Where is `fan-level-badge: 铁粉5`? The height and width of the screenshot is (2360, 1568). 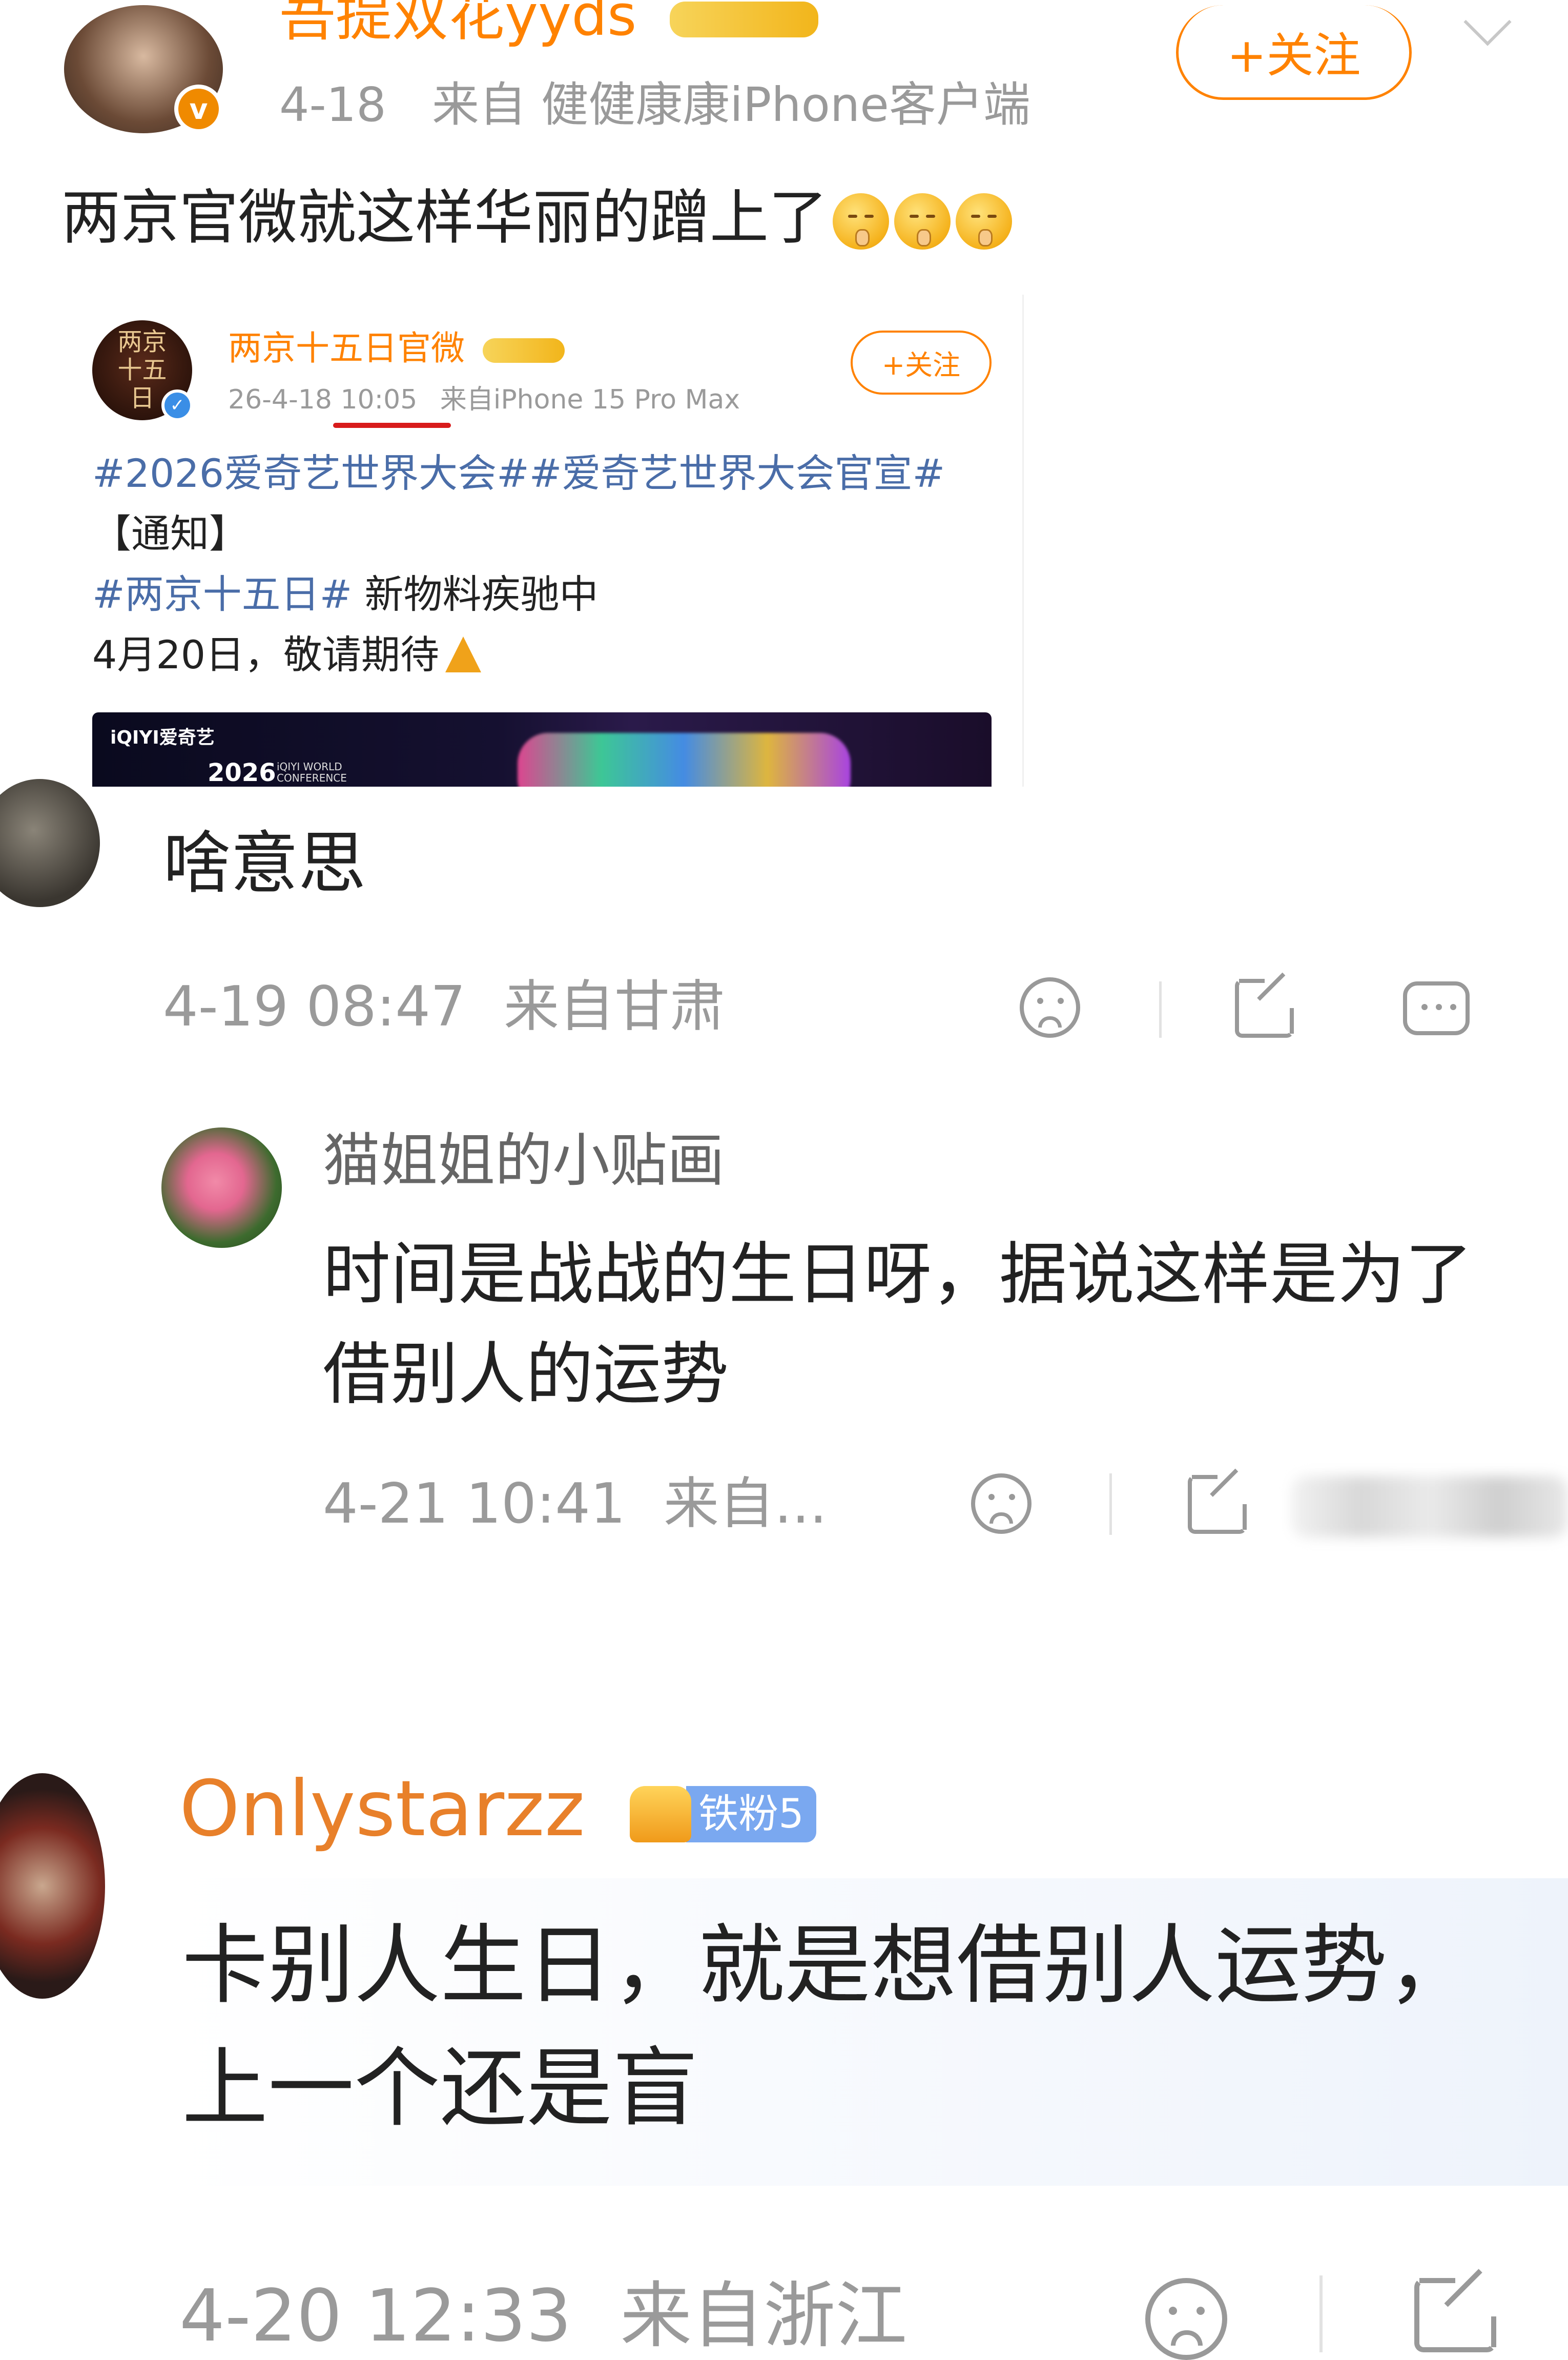
fan-level-badge: 铁粉5 is located at coordinates (751, 1814).